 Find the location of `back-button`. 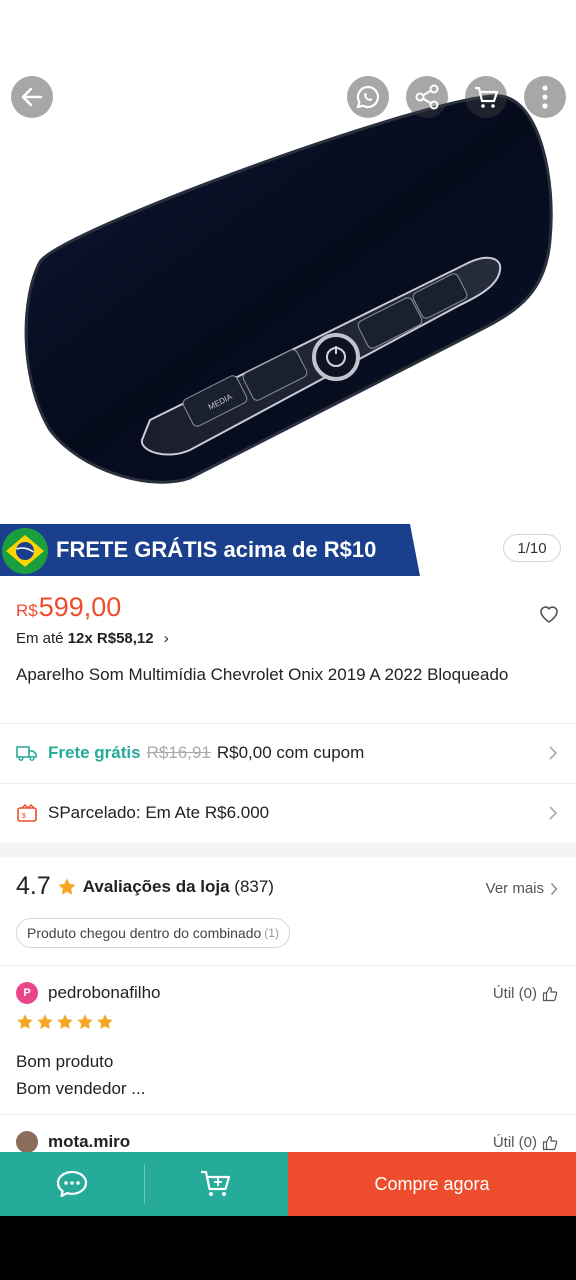

back-button is located at coordinates (32, 97).